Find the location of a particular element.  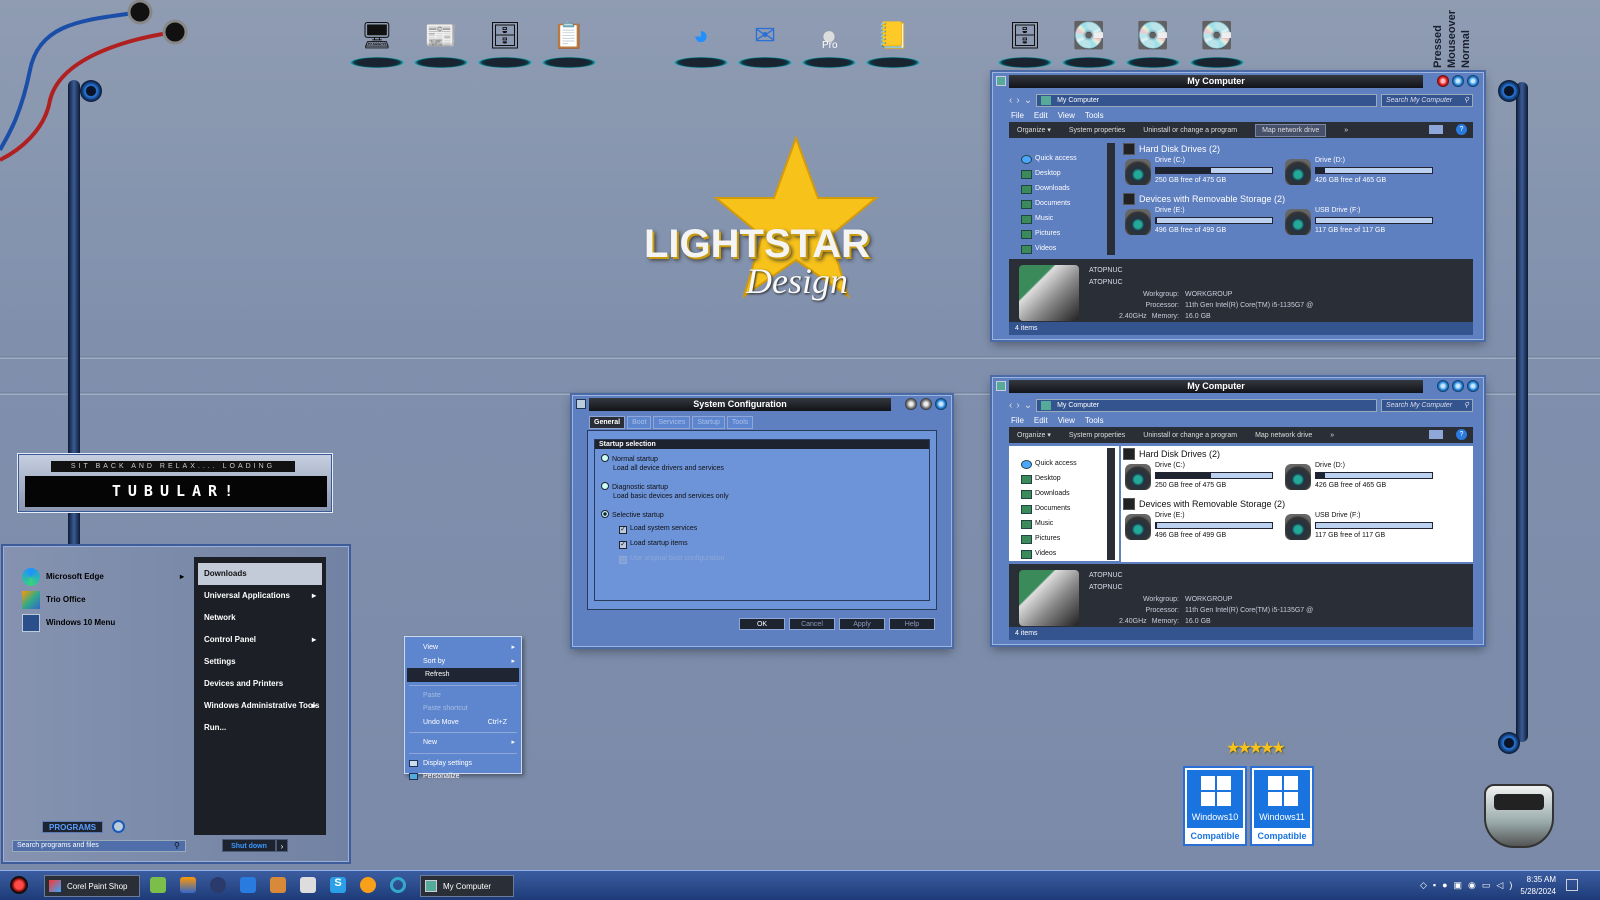

organize-button: Organize ▾ is located at coordinates (1034, 435).